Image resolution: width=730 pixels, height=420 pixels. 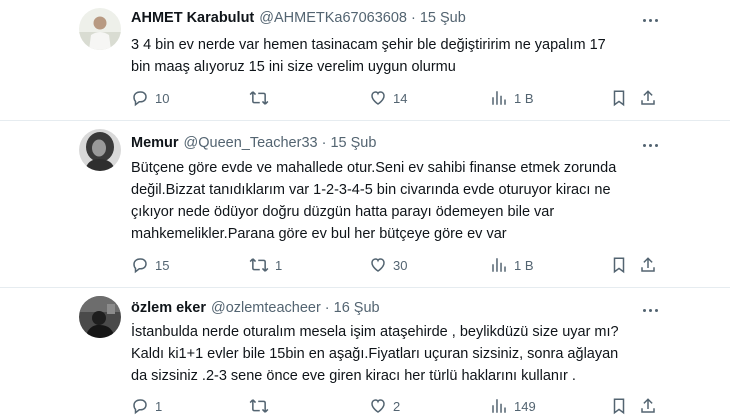 What do you see at coordinates (400, 98) in the screenshot?
I see `like-count: 14` at bounding box center [400, 98].